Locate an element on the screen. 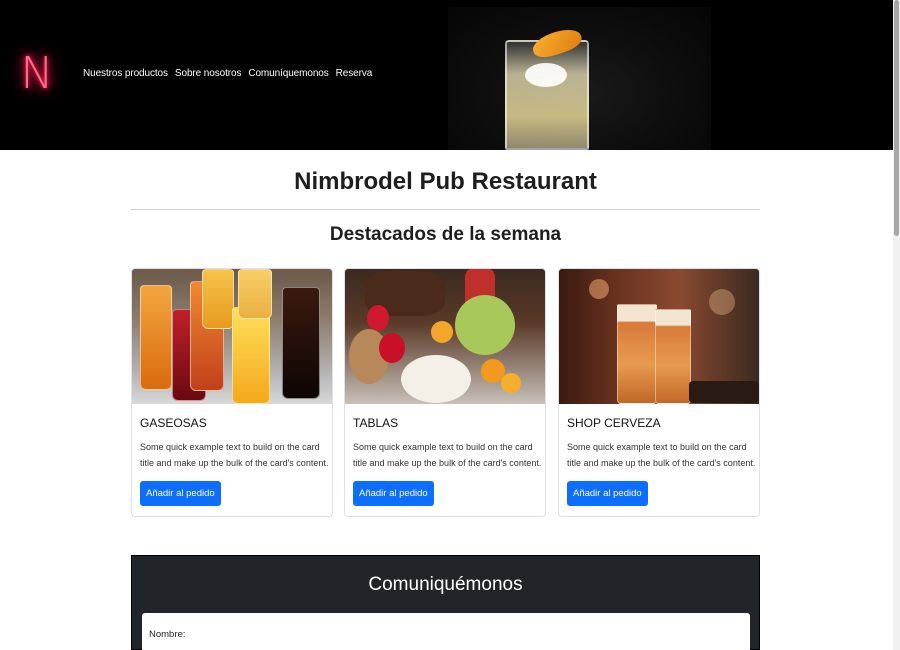  card-image-platter is located at coordinates (445, 336).